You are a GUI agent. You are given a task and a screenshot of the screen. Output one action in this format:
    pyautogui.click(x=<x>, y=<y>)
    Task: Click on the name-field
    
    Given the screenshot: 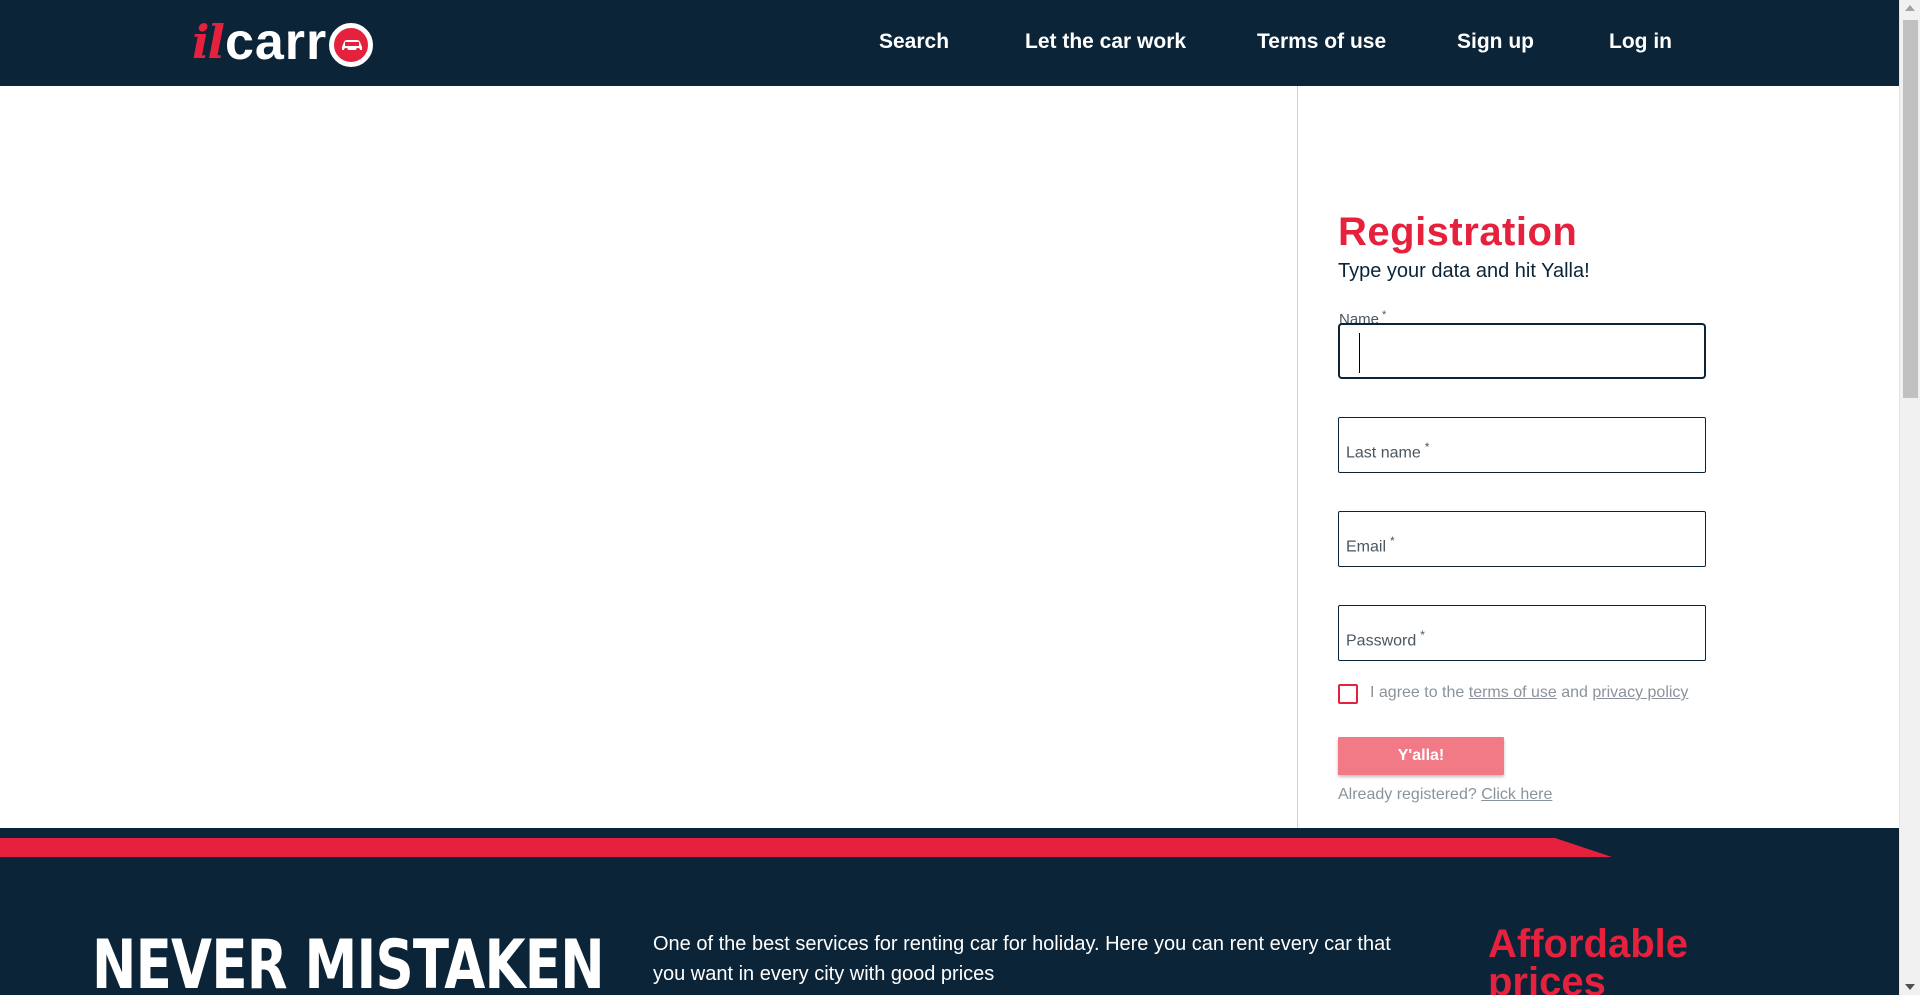 What is the action you would take?
    pyautogui.click(x=1522, y=351)
    